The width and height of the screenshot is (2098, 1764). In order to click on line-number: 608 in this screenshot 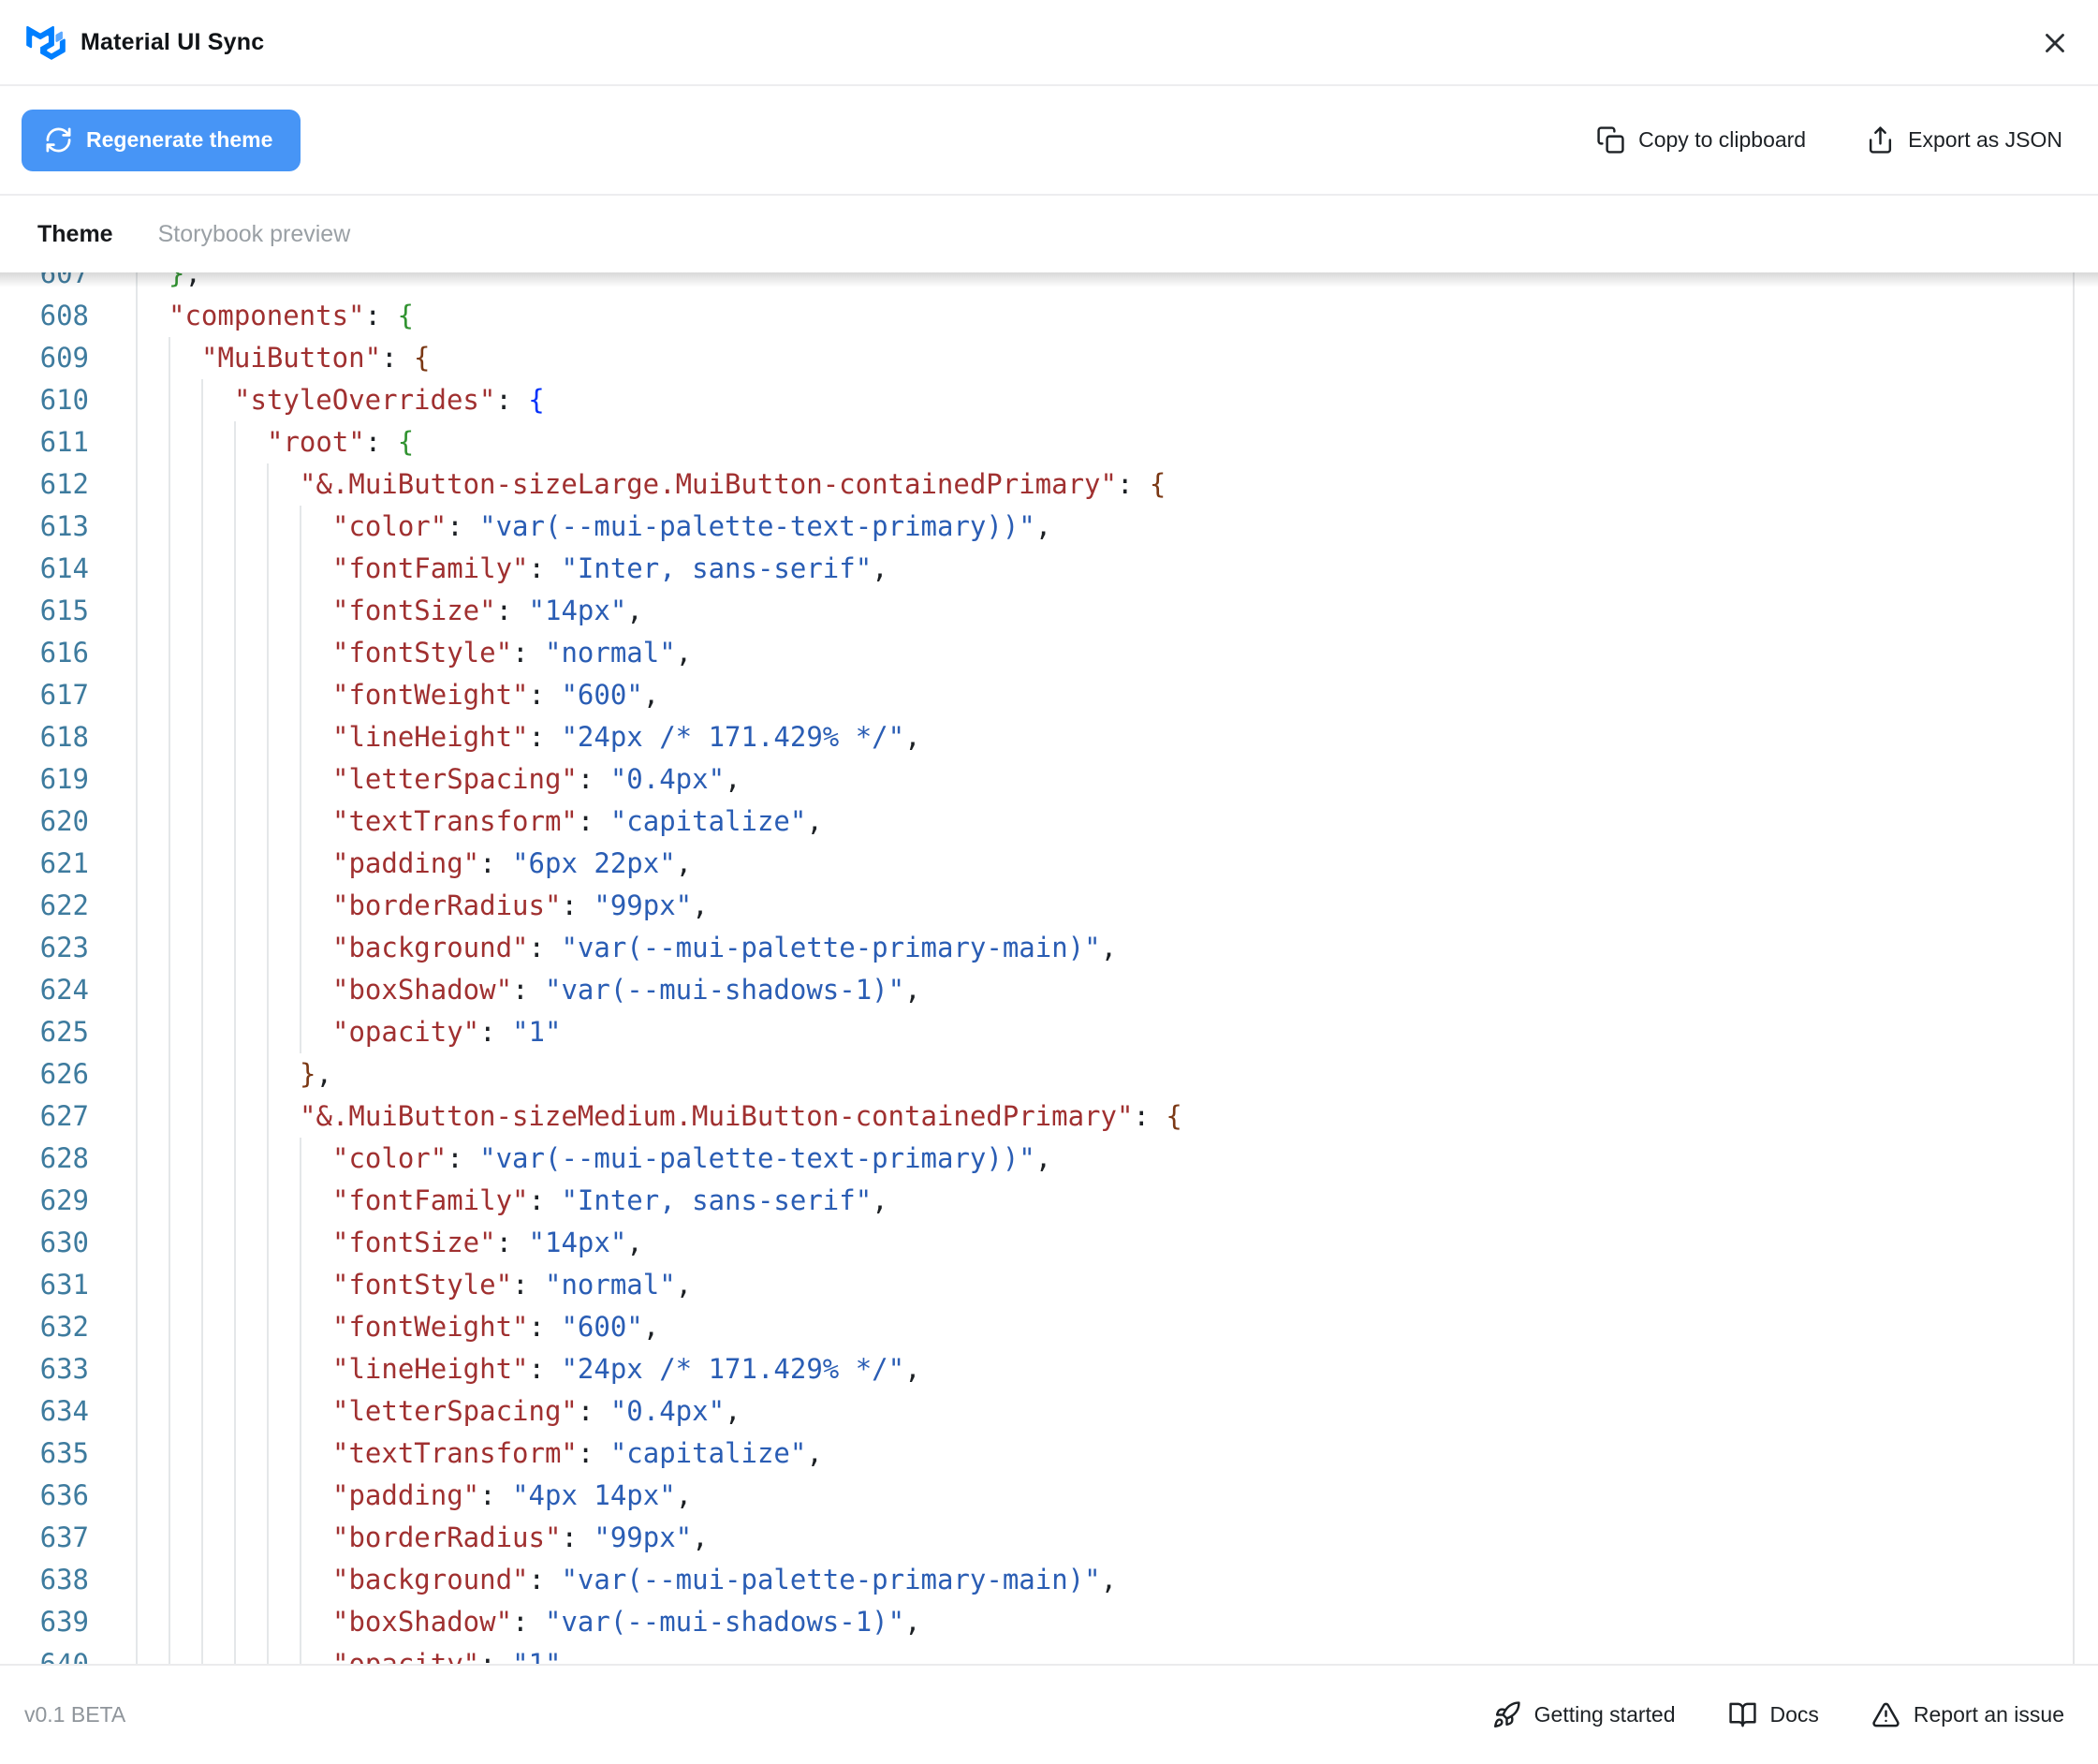, I will do `click(64, 315)`.